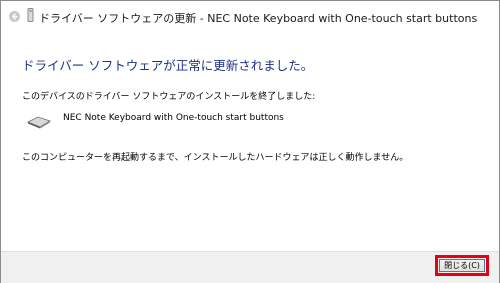 The width and height of the screenshot is (500, 283). Describe the element at coordinates (169, 97) in the screenshot. I see `completion-message: このデバイスのドライバー ソフトウェアのインストールを終了しました:` at that location.